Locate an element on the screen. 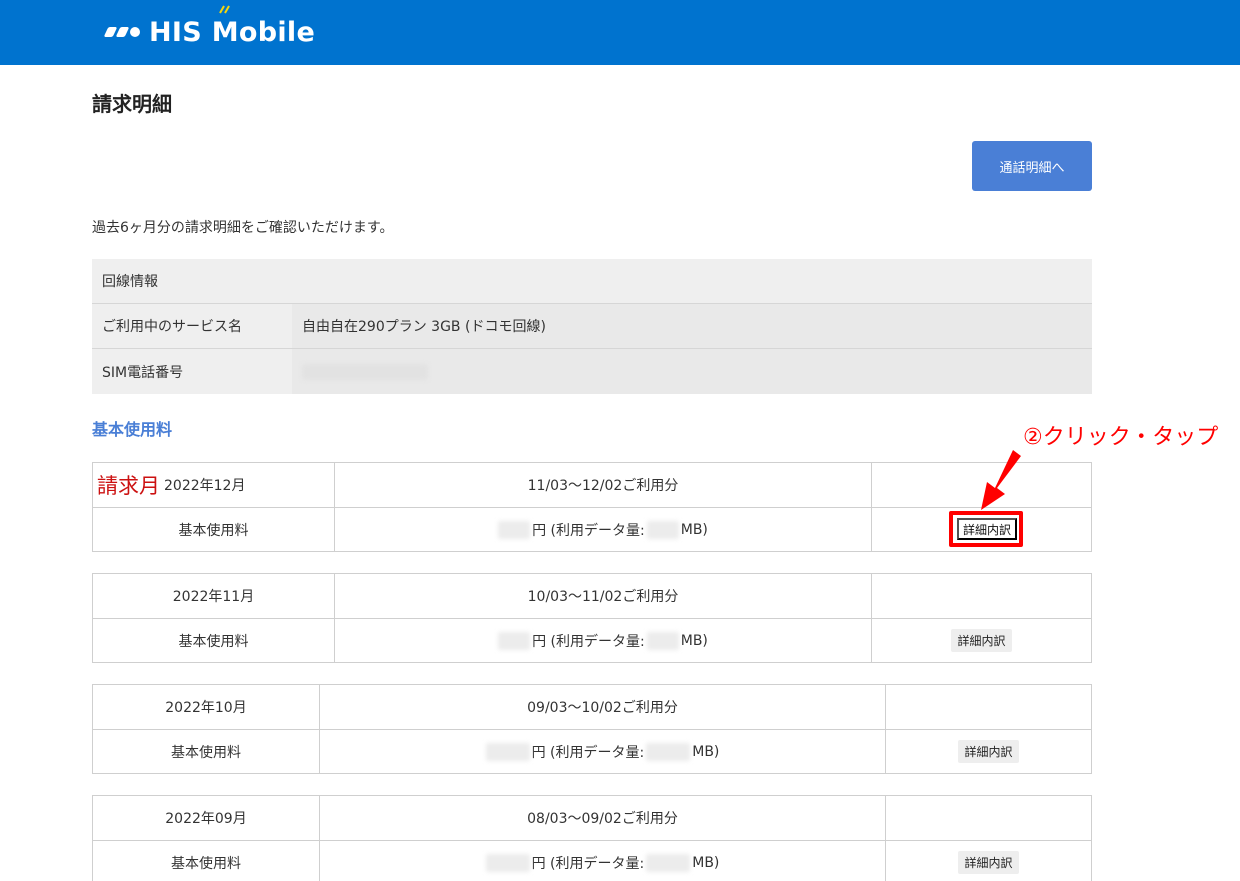 The height and width of the screenshot is (881, 1240). annotation-instruction: ②クリック・タップ is located at coordinates (1121, 437).